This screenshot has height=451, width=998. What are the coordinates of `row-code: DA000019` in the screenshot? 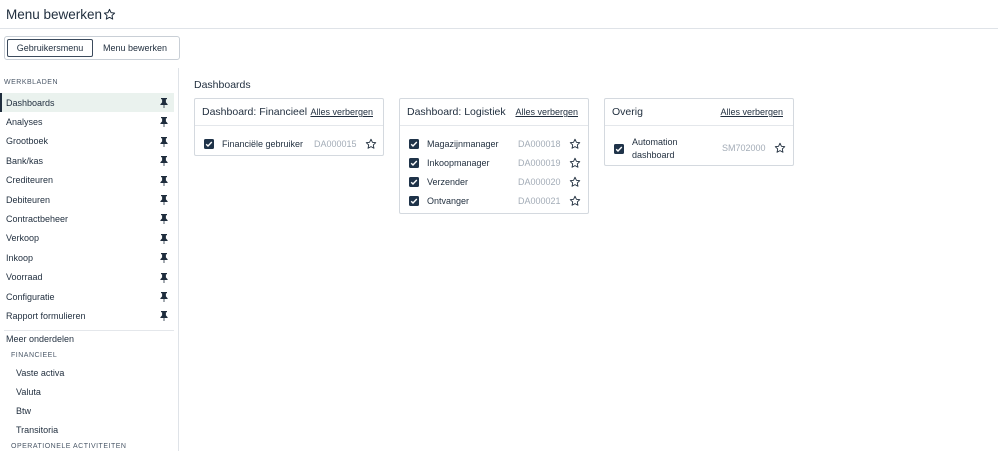 It's located at (539, 163).